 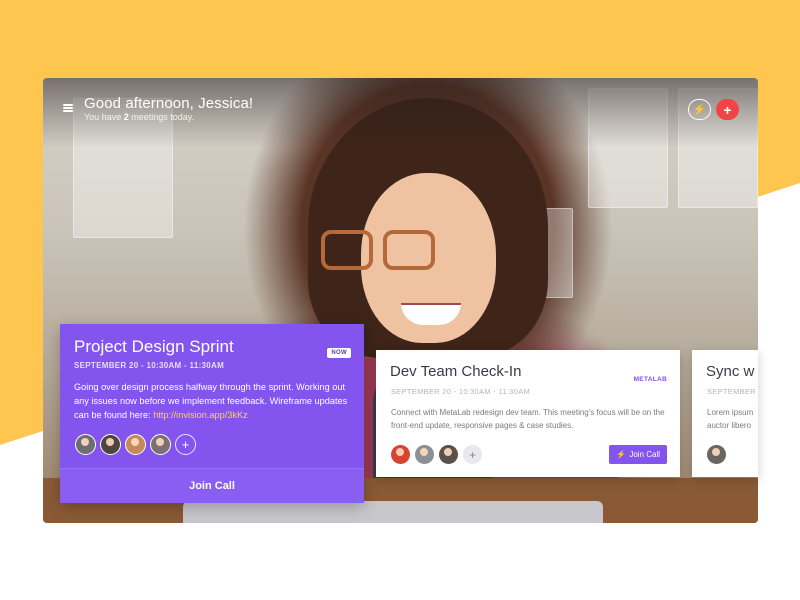 What do you see at coordinates (212, 485) in the screenshot?
I see `join-call-button: Join Call` at bounding box center [212, 485].